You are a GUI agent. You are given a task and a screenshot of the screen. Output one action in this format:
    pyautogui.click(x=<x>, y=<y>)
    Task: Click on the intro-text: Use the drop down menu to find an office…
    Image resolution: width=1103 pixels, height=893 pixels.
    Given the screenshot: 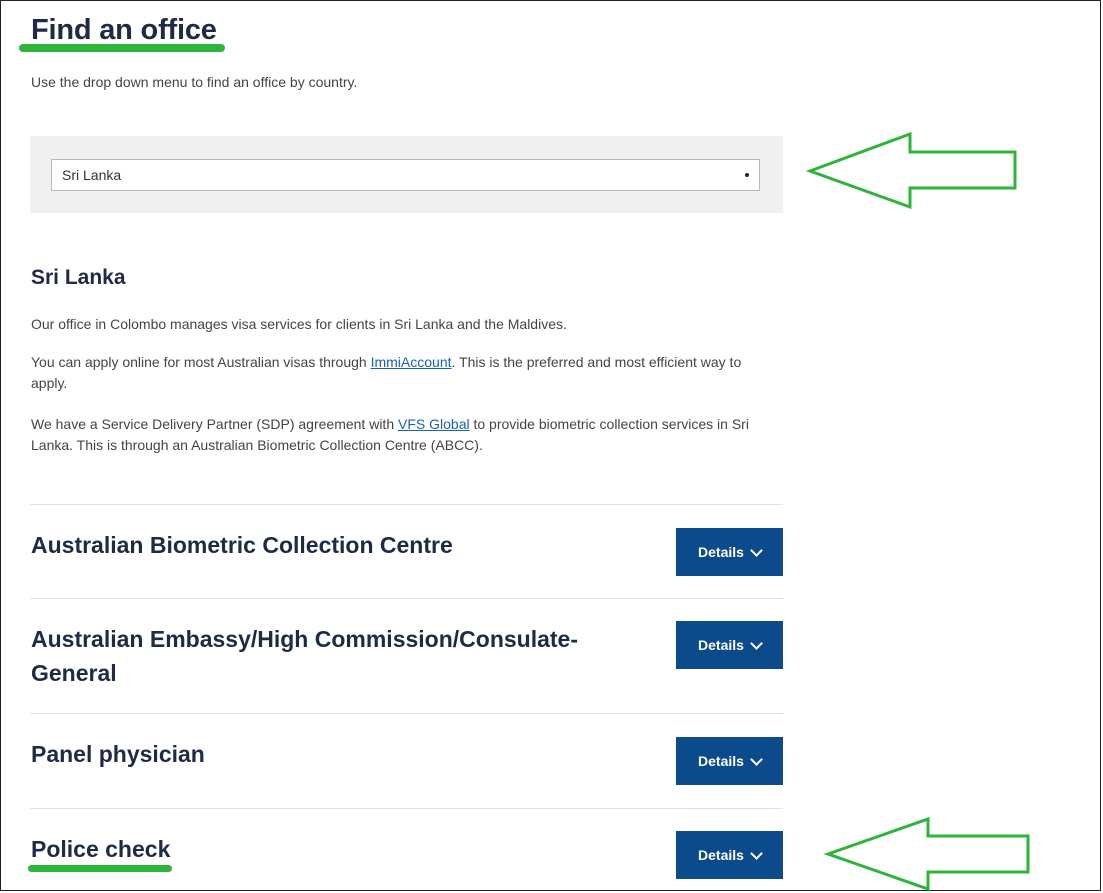 What is the action you would take?
    pyautogui.click(x=194, y=82)
    